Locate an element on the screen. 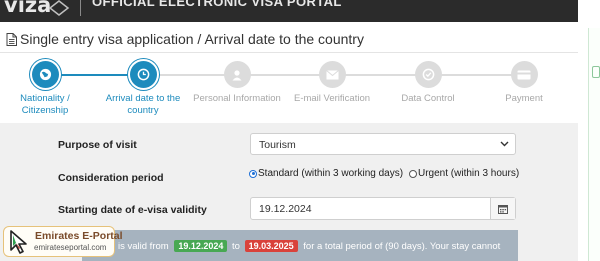  radio-urgent-dot is located at coordinates (413, 173).